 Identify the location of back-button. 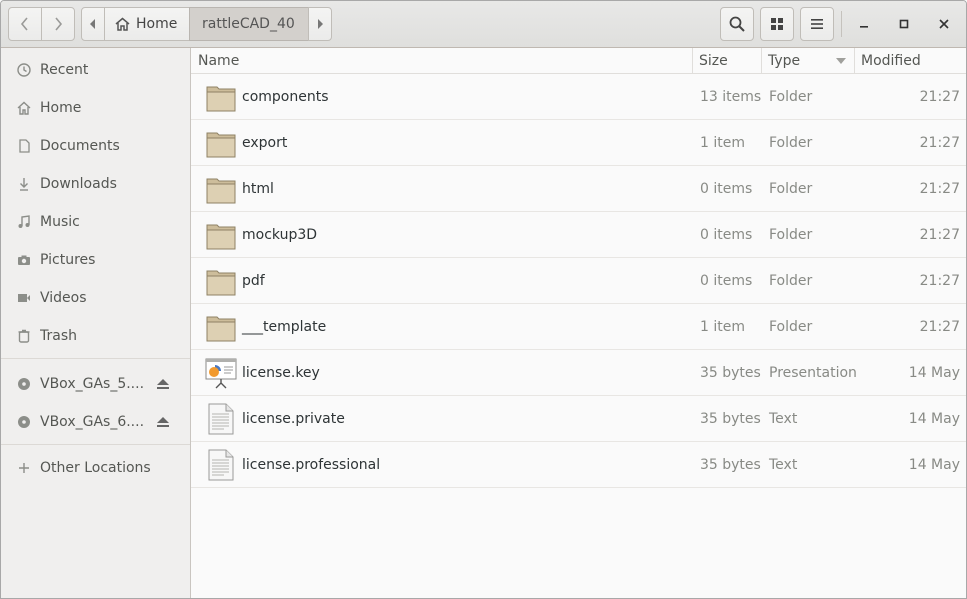
(25, 24).